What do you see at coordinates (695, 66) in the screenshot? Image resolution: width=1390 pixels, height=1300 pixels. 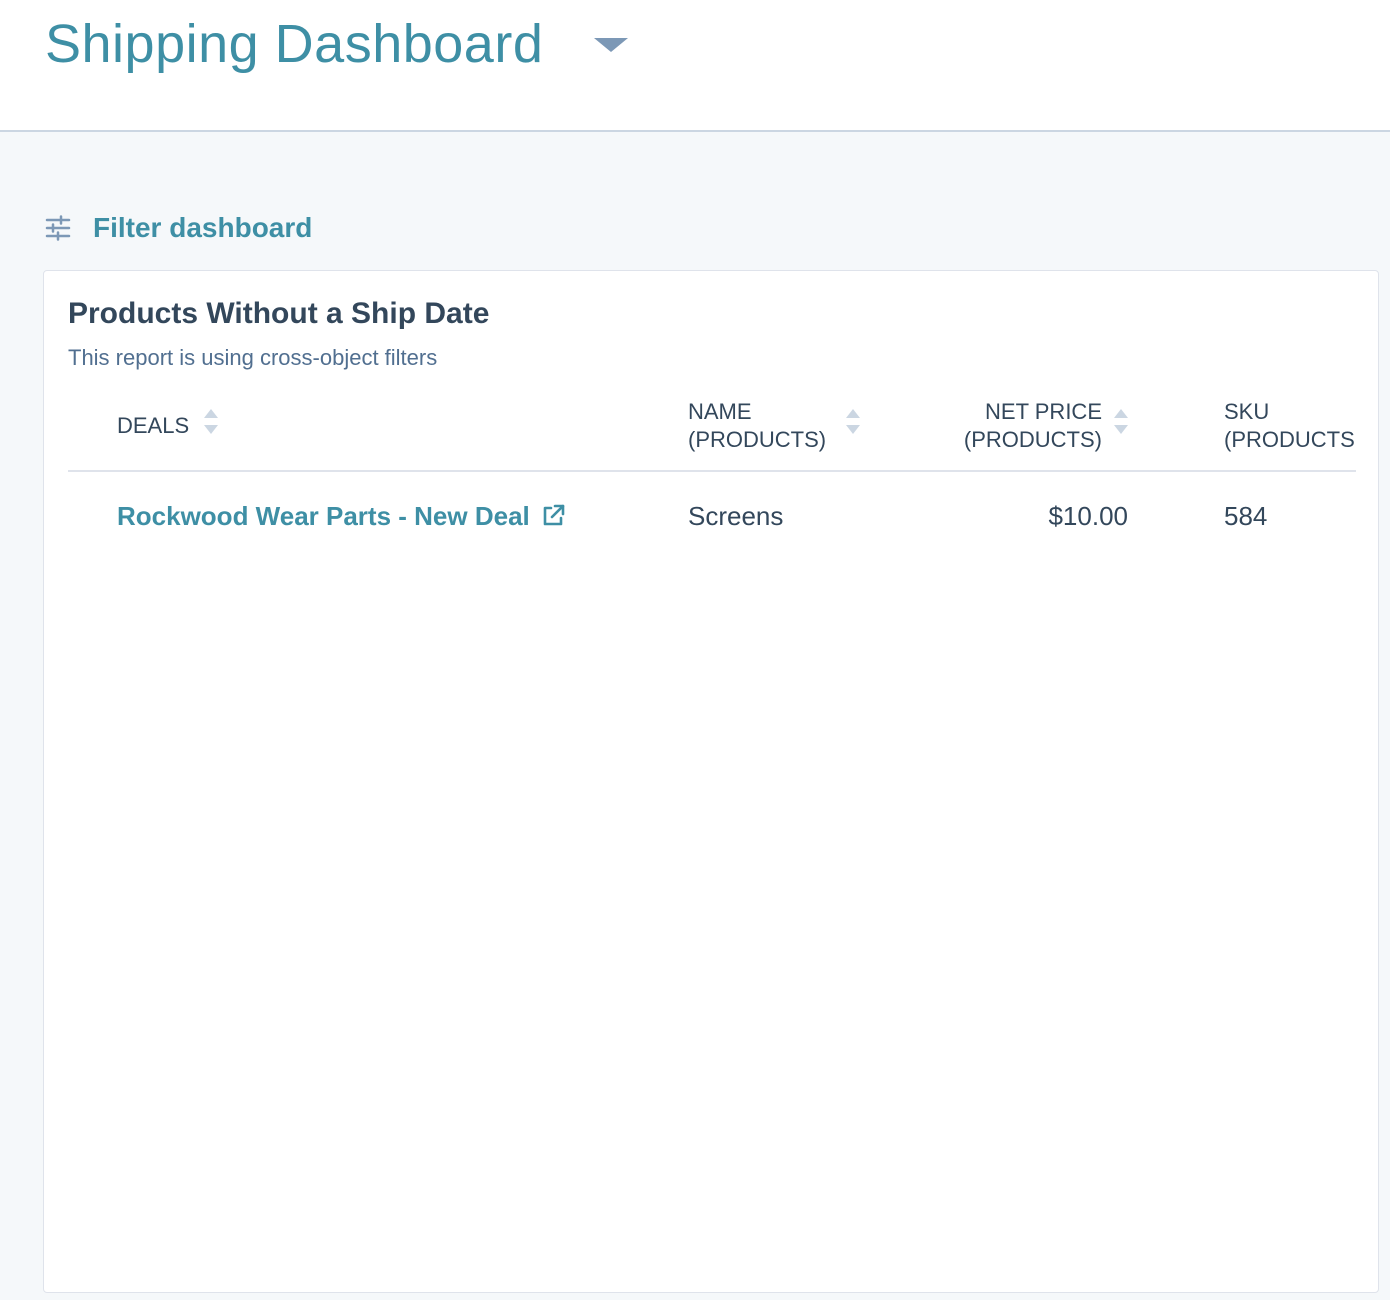 I see `dashboard-header: Shipping Dashboard` at bounding box center [695, 66].